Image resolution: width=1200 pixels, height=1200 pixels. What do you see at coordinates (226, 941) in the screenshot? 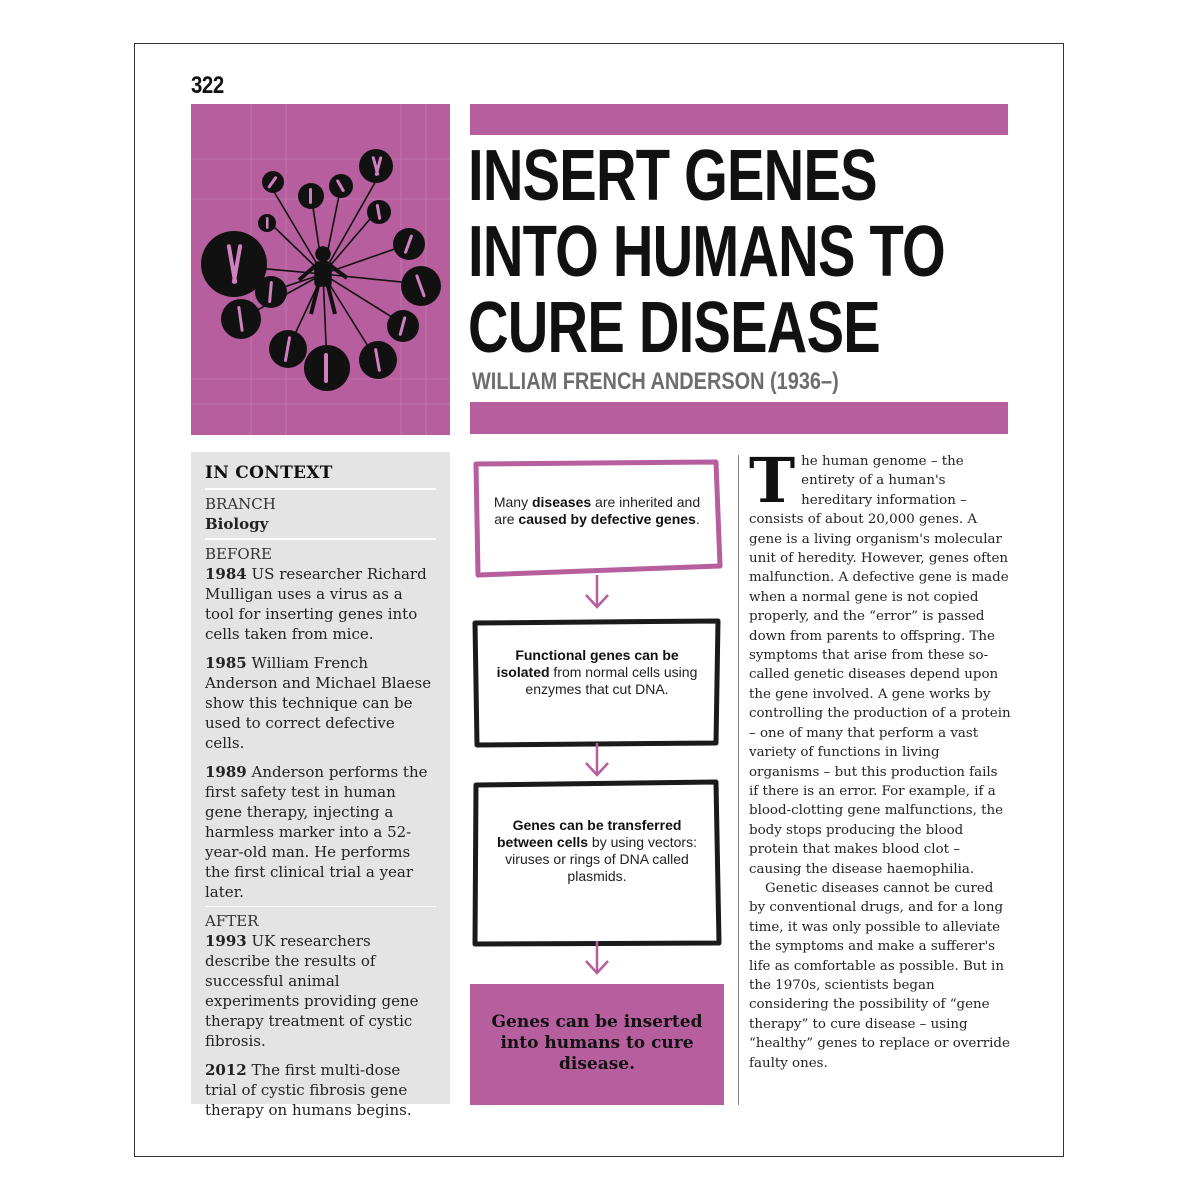
I see `entry-year: 1993` at bounding box center [226, 941].